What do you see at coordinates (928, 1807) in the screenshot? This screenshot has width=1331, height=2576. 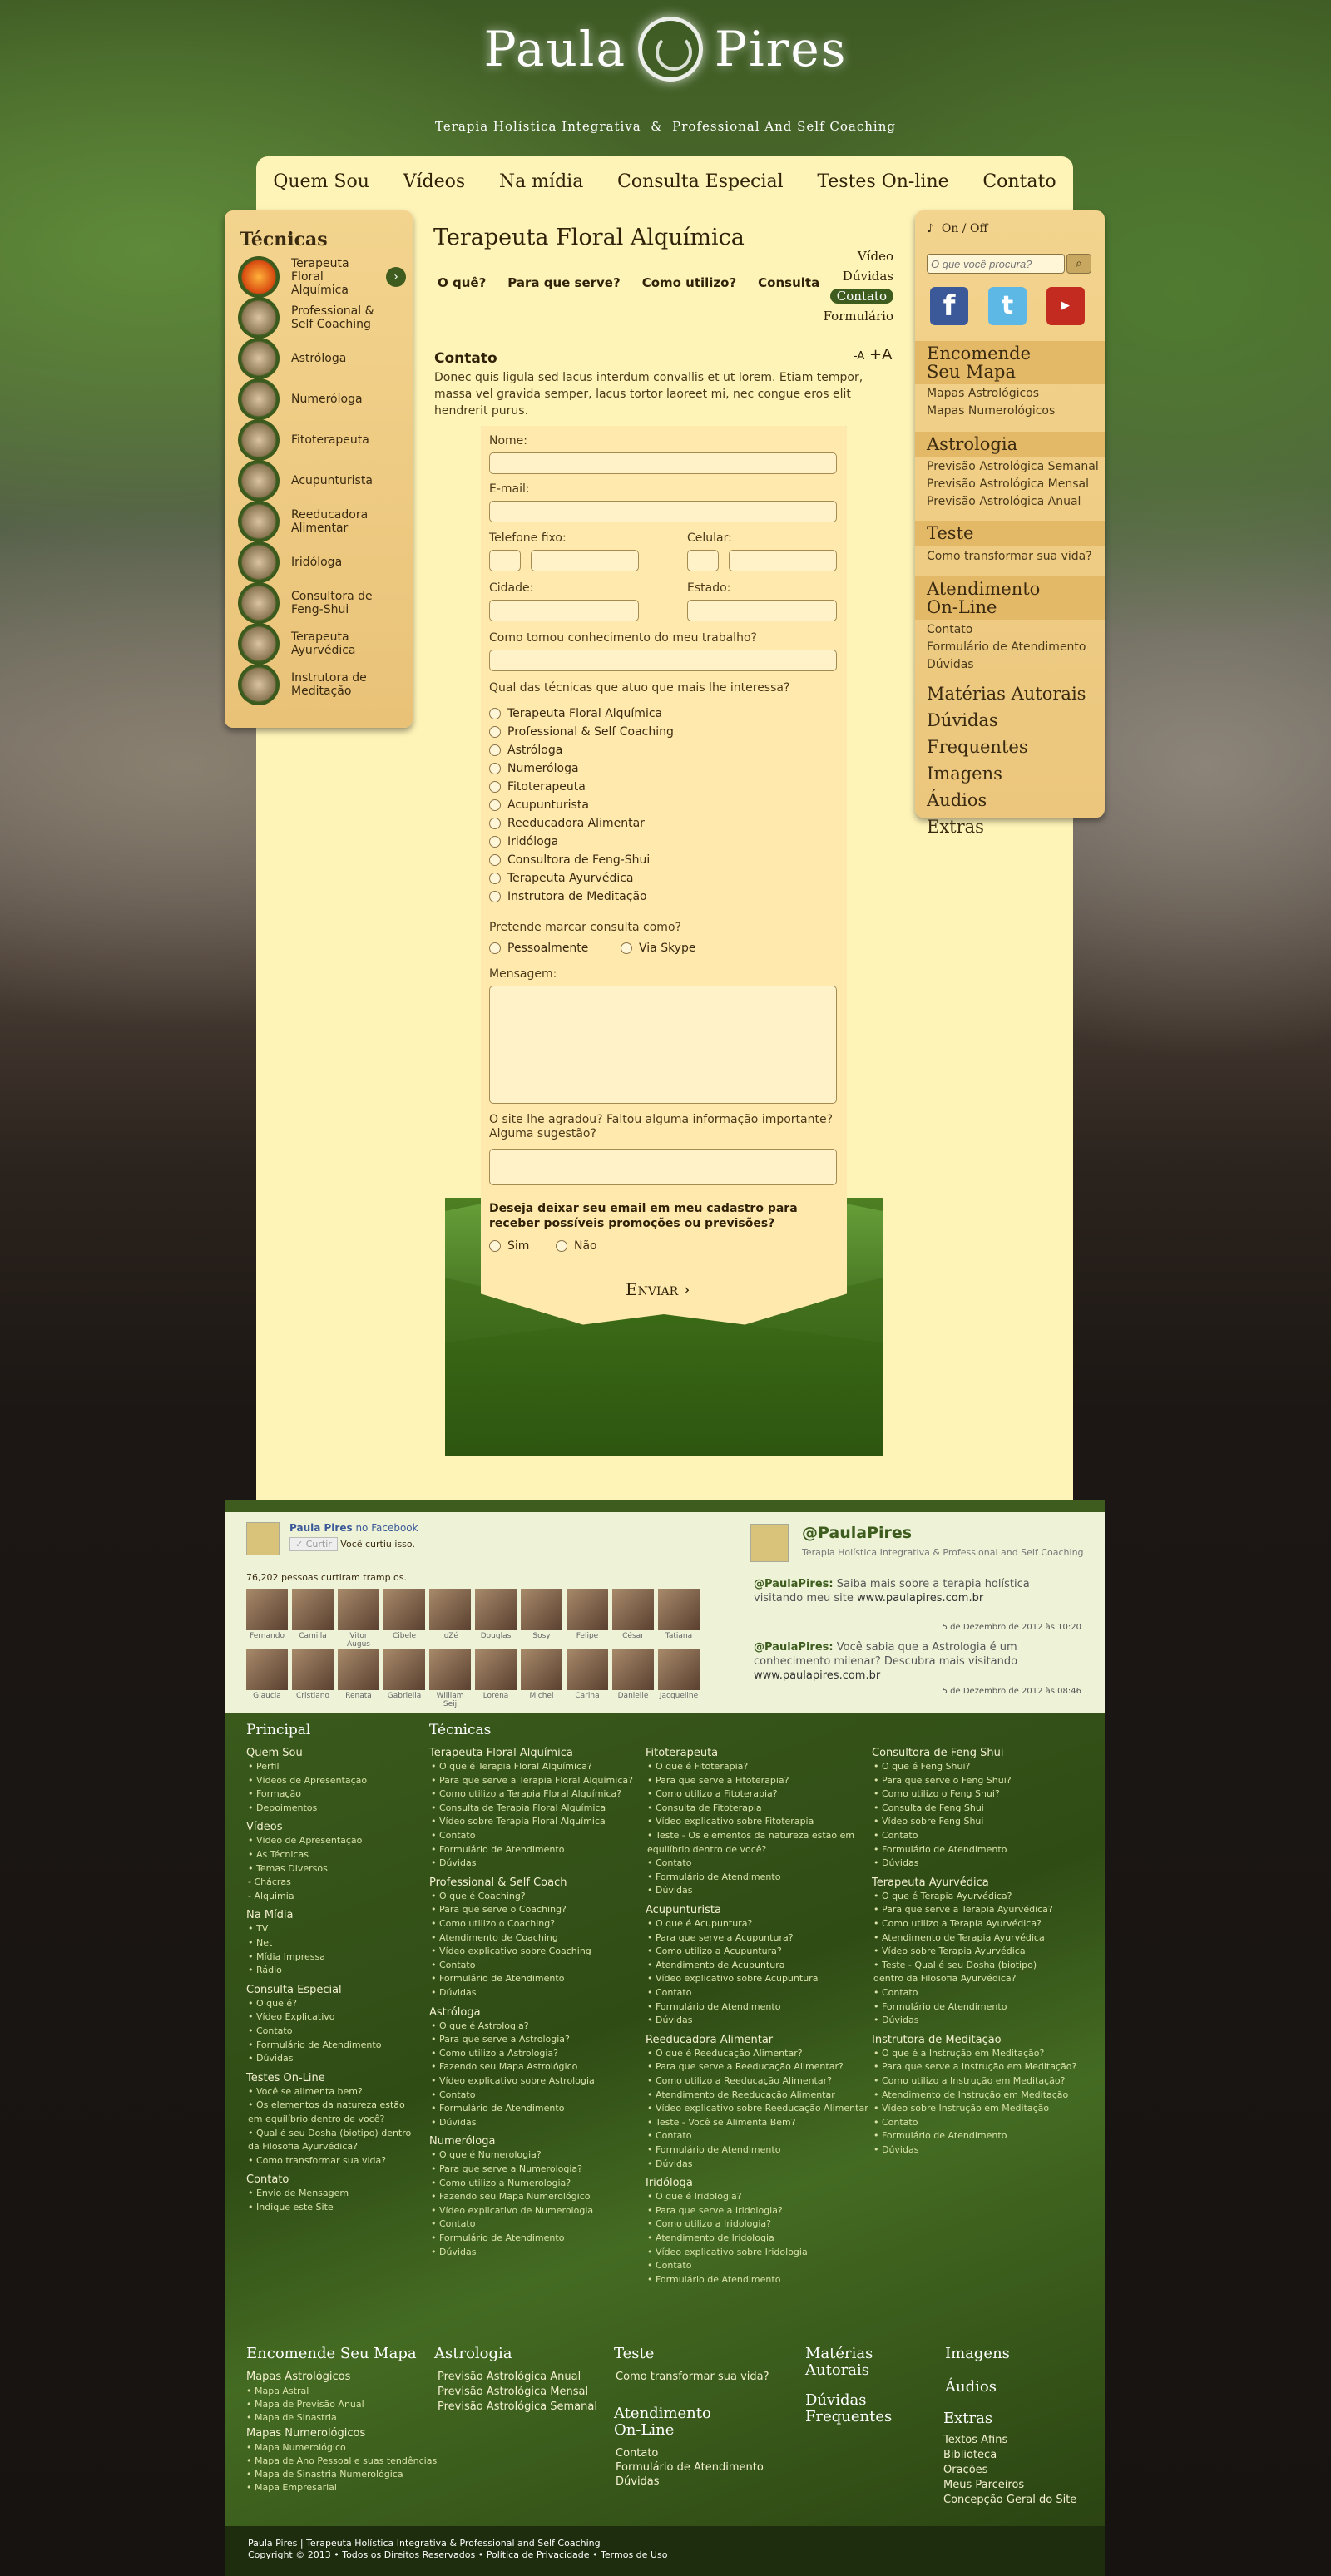 I see `footer-link: • Consulta de Feng Shui` at bounding box center [928, 1807].